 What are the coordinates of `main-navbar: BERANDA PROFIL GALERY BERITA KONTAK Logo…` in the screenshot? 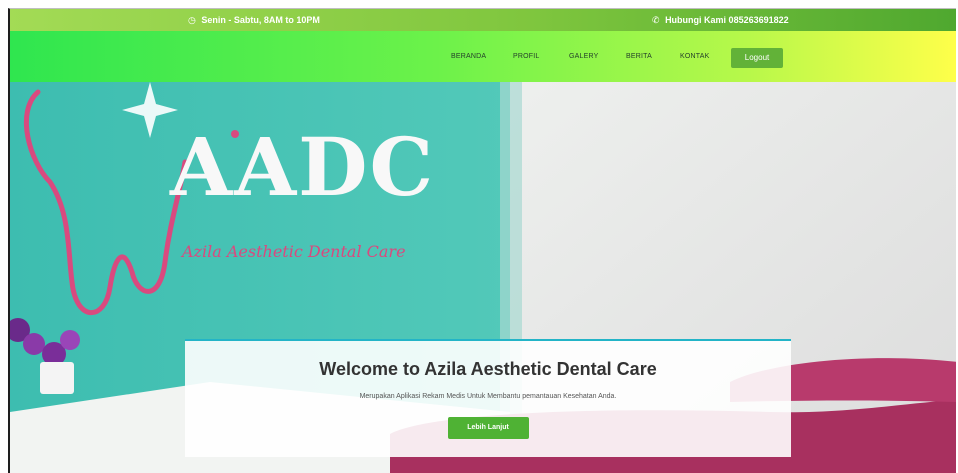 It's located at (483, 56).